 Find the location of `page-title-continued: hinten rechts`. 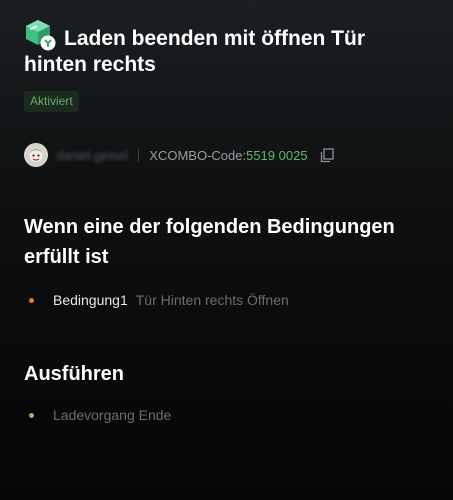

page-title-continued: hinten rechts is located at coordinates (90, 64).